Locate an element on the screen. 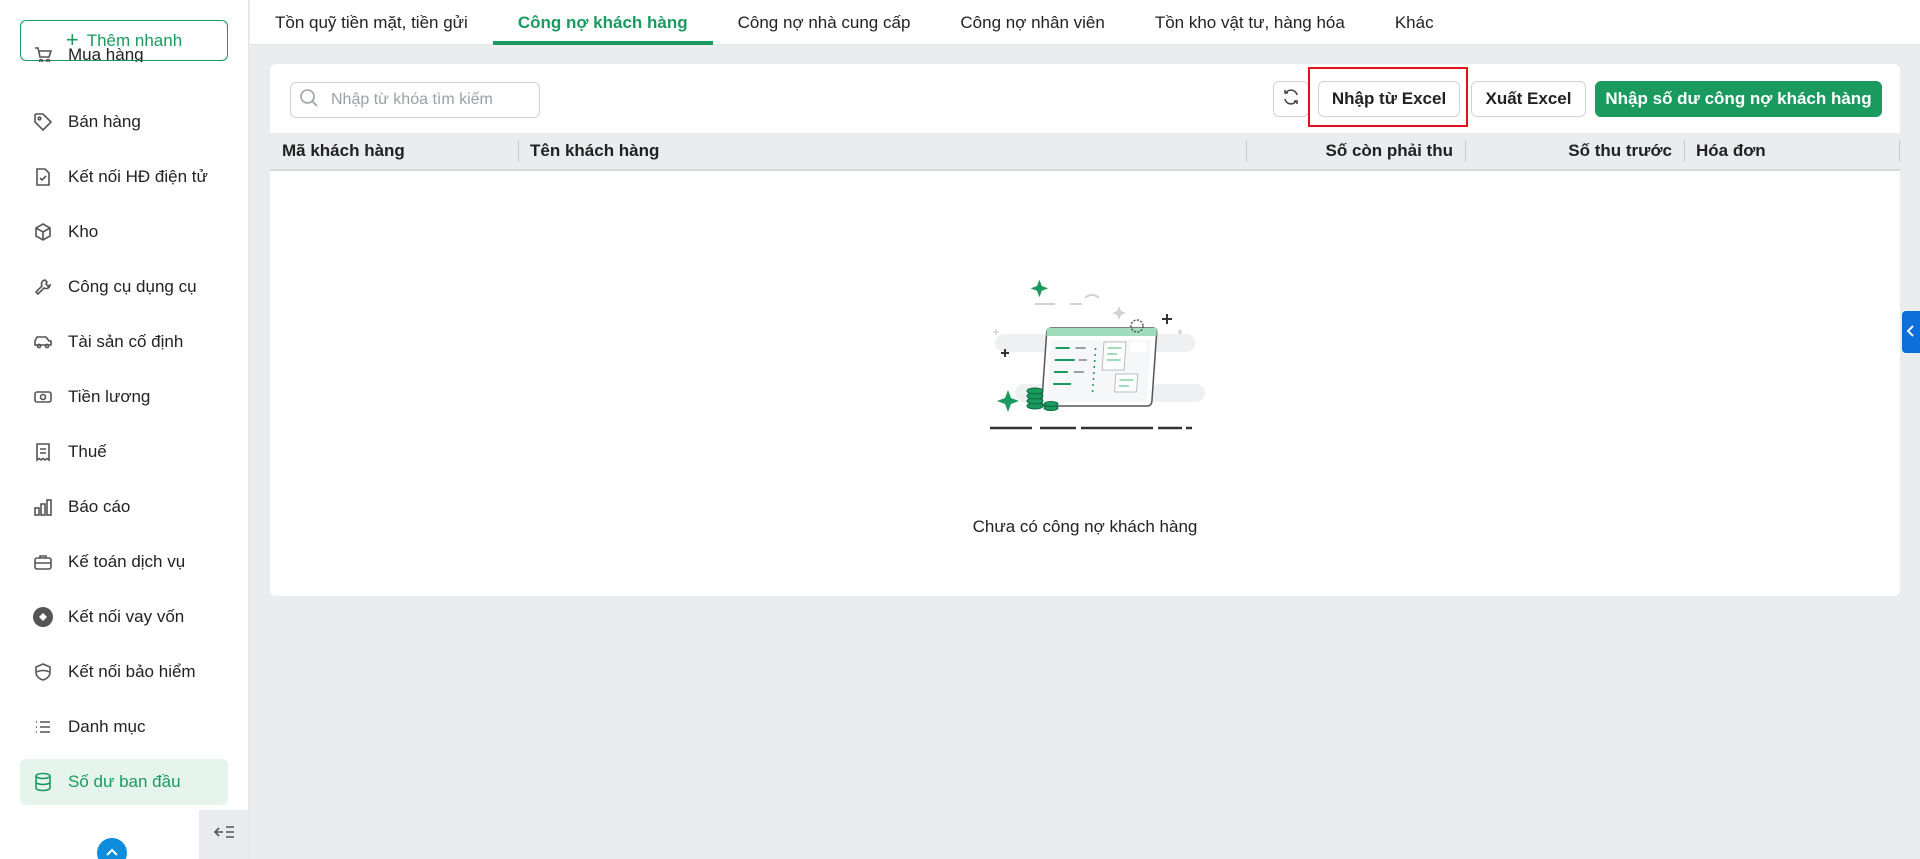 This screenshot has width=1920, height=859. sidebar-item-label: Tiền lương is located at coordinates (109, 396).